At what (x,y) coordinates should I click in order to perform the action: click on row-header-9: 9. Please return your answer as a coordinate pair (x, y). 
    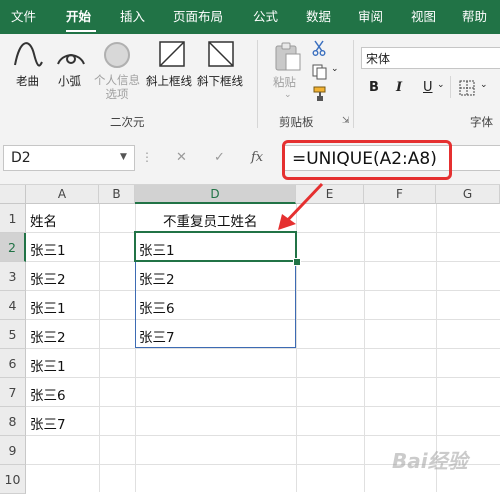
    Looking at the image, I should click on (13, 450).